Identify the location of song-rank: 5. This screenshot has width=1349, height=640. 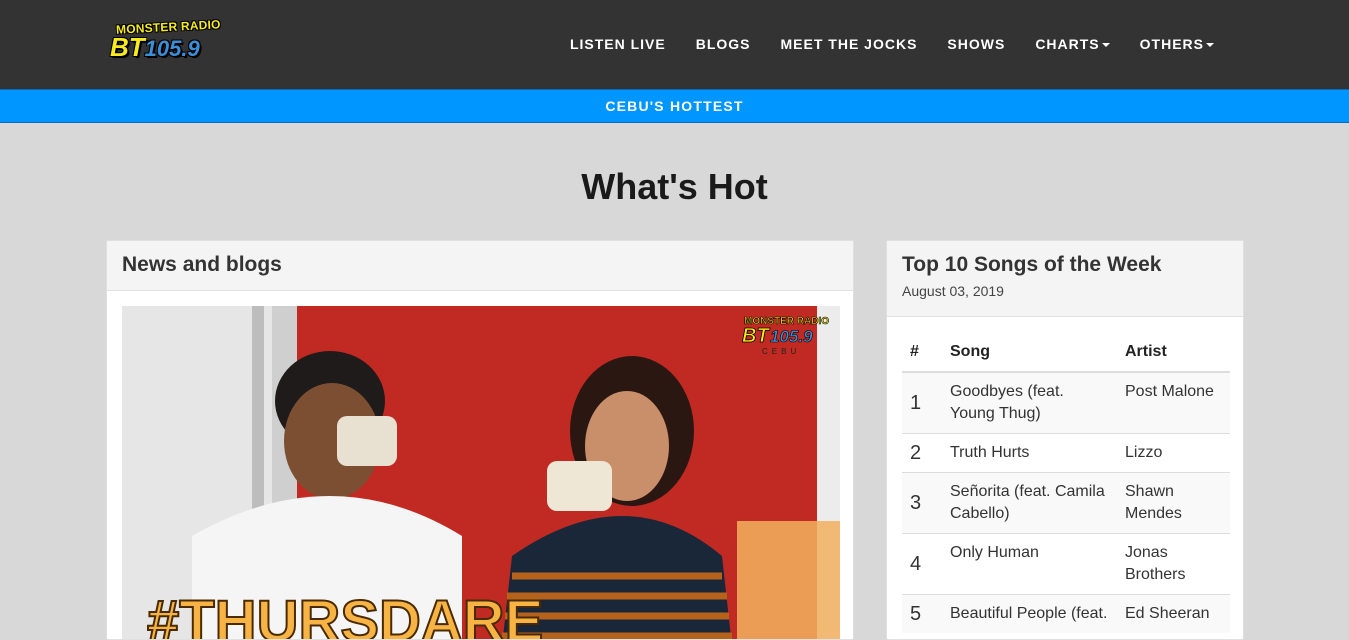
(922, 613).